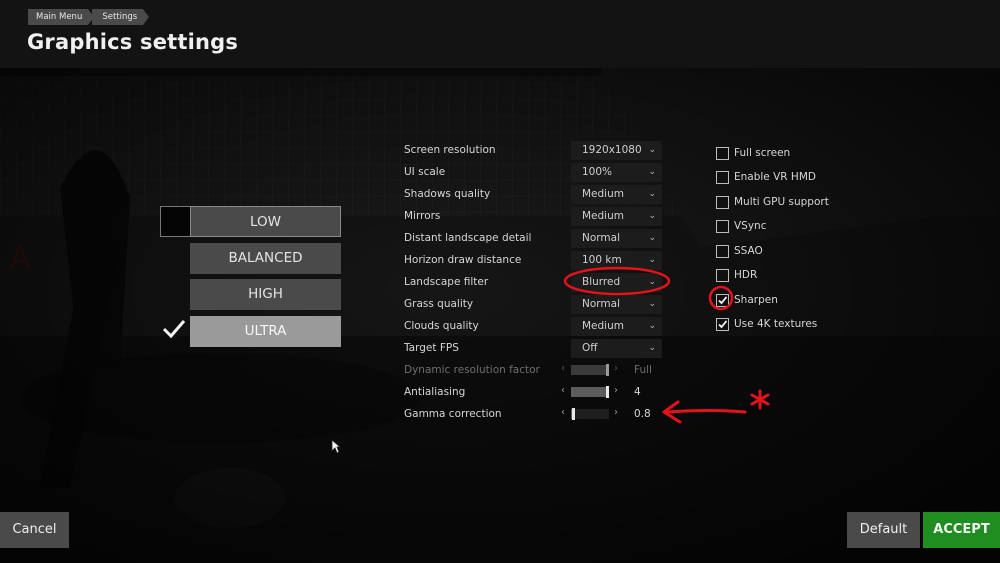 This screenshot has width=1000, height=563. I want to click on option-sharpen: Sharpen, so click(747, 300).